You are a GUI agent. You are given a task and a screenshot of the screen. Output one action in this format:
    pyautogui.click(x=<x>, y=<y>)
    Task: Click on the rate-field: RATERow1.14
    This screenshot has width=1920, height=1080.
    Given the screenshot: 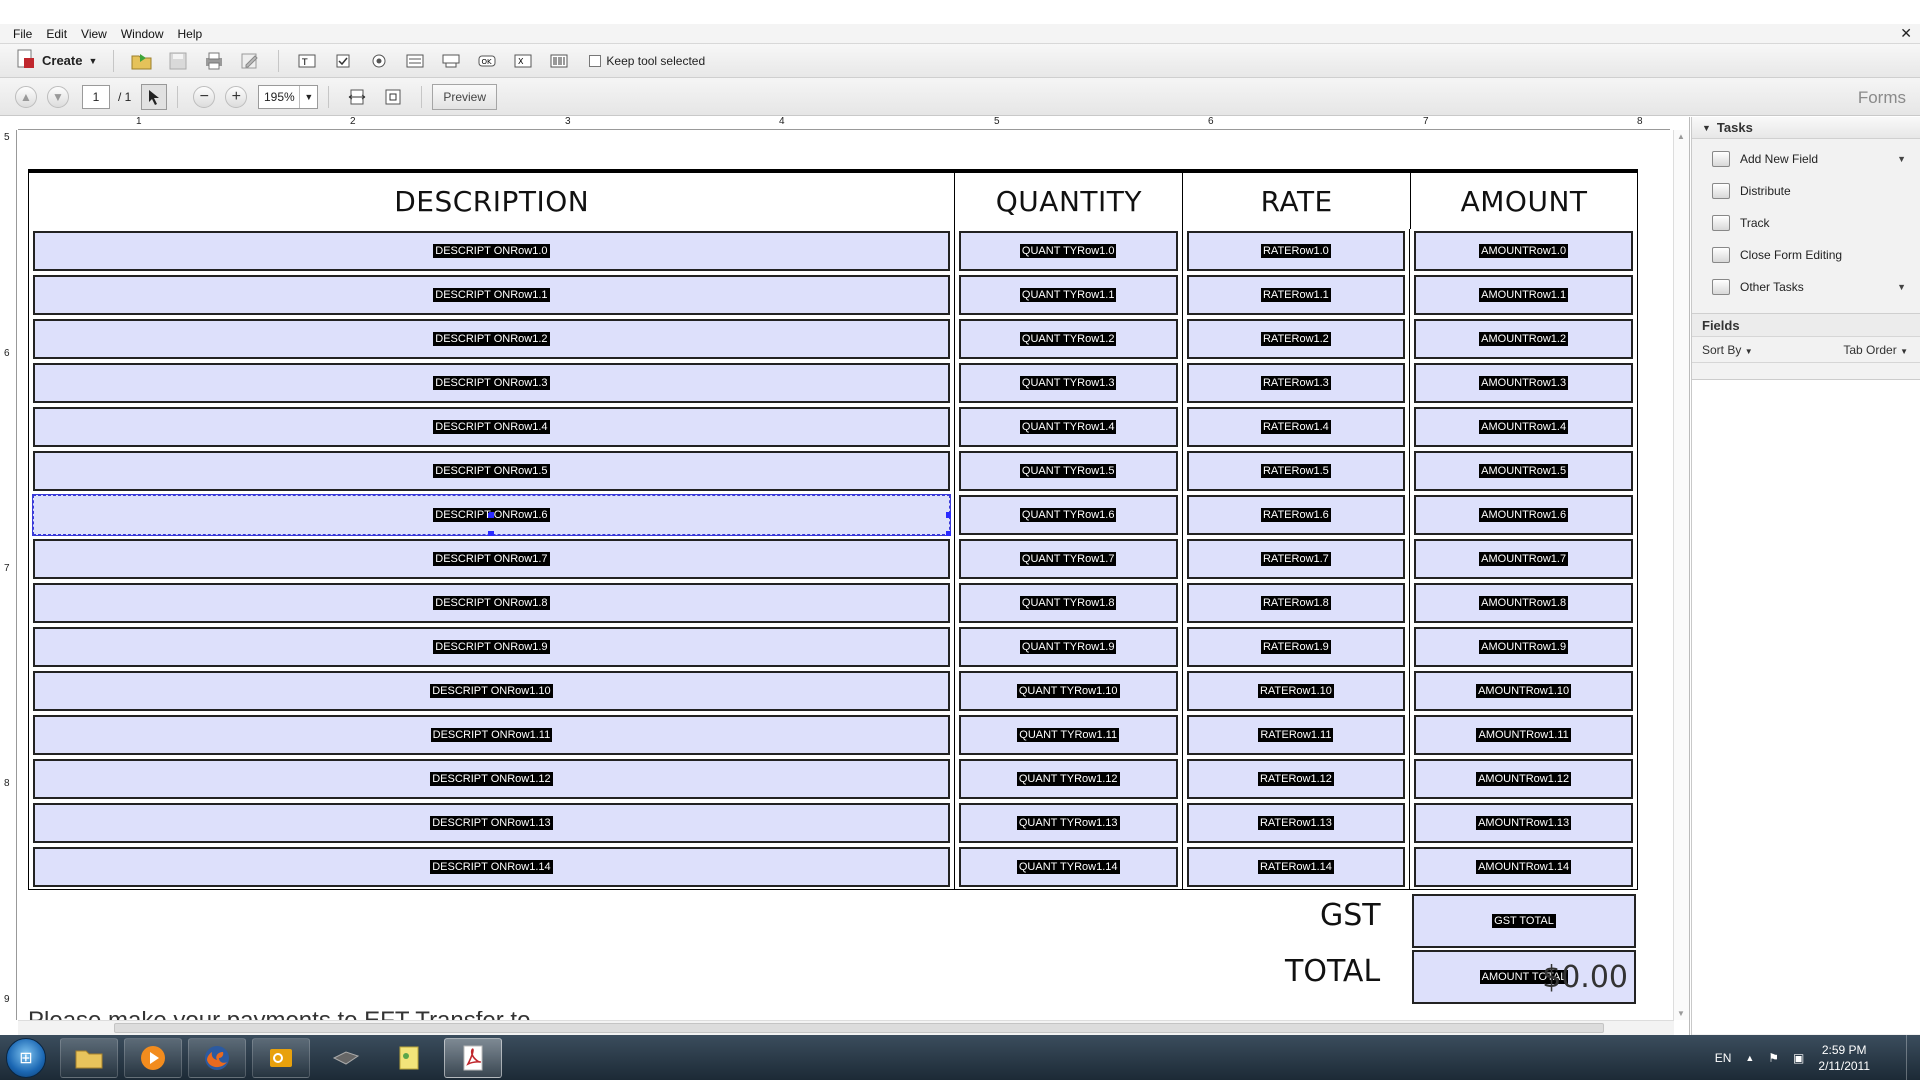 What is the action you would take?
    pyautogui.click(x=1296, y=867)
    